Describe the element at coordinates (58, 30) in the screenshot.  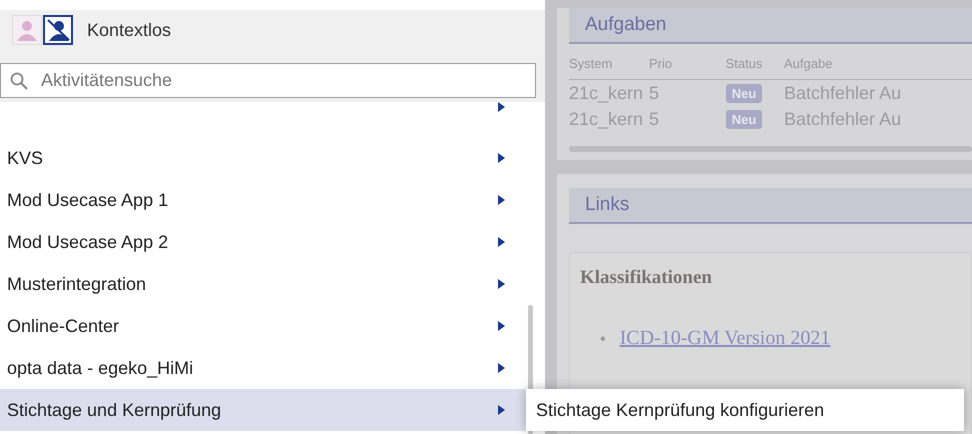
I see `crossed-person-icon` at that location.